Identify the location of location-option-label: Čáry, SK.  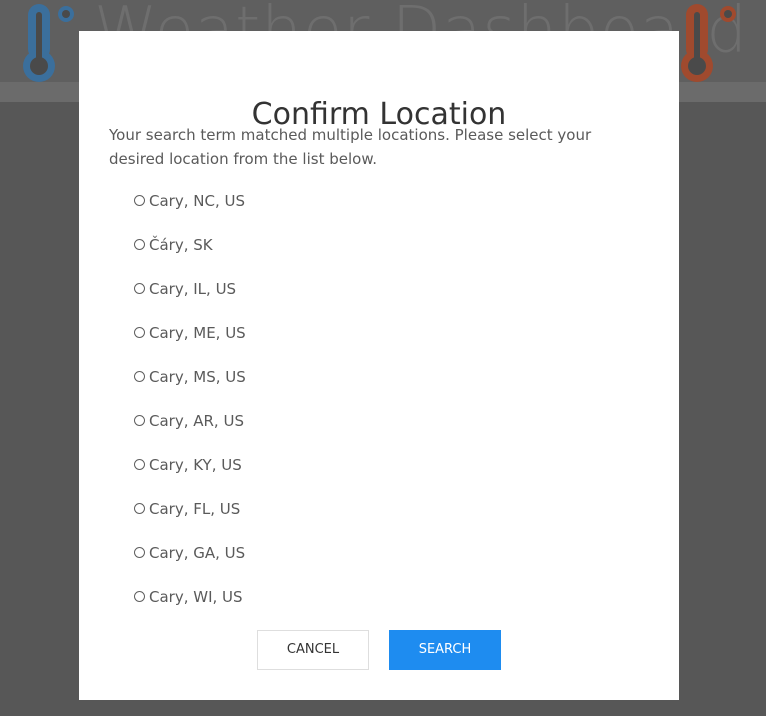
(181, 245).